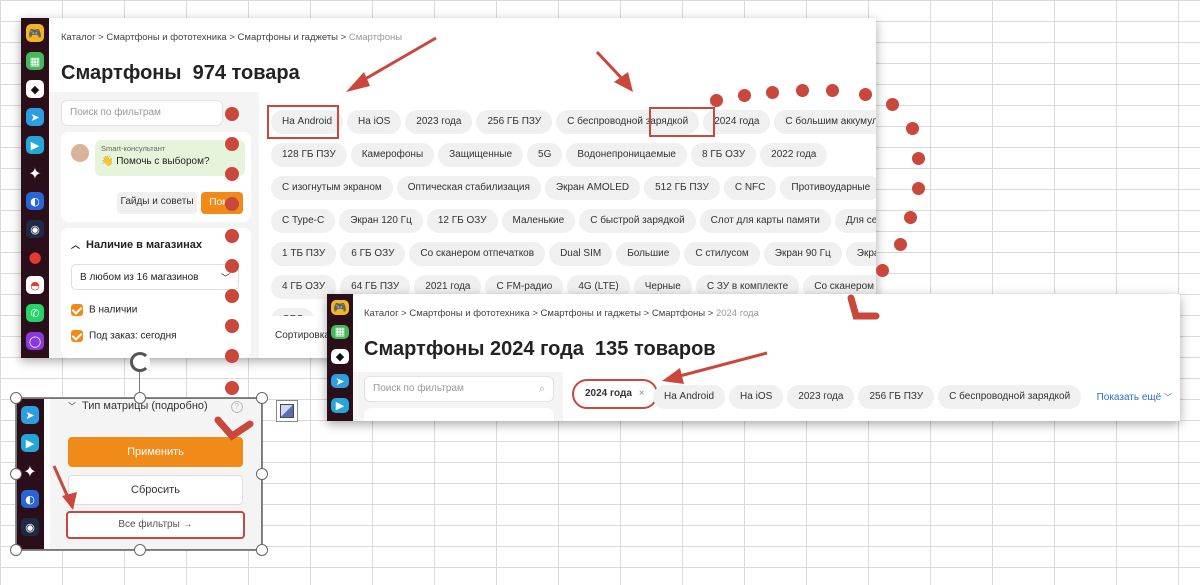  What do you see at coordinates (860, 254) in the screenshot?
I see `filter-chip: Экран IPS` at bounding box center [860, 254].